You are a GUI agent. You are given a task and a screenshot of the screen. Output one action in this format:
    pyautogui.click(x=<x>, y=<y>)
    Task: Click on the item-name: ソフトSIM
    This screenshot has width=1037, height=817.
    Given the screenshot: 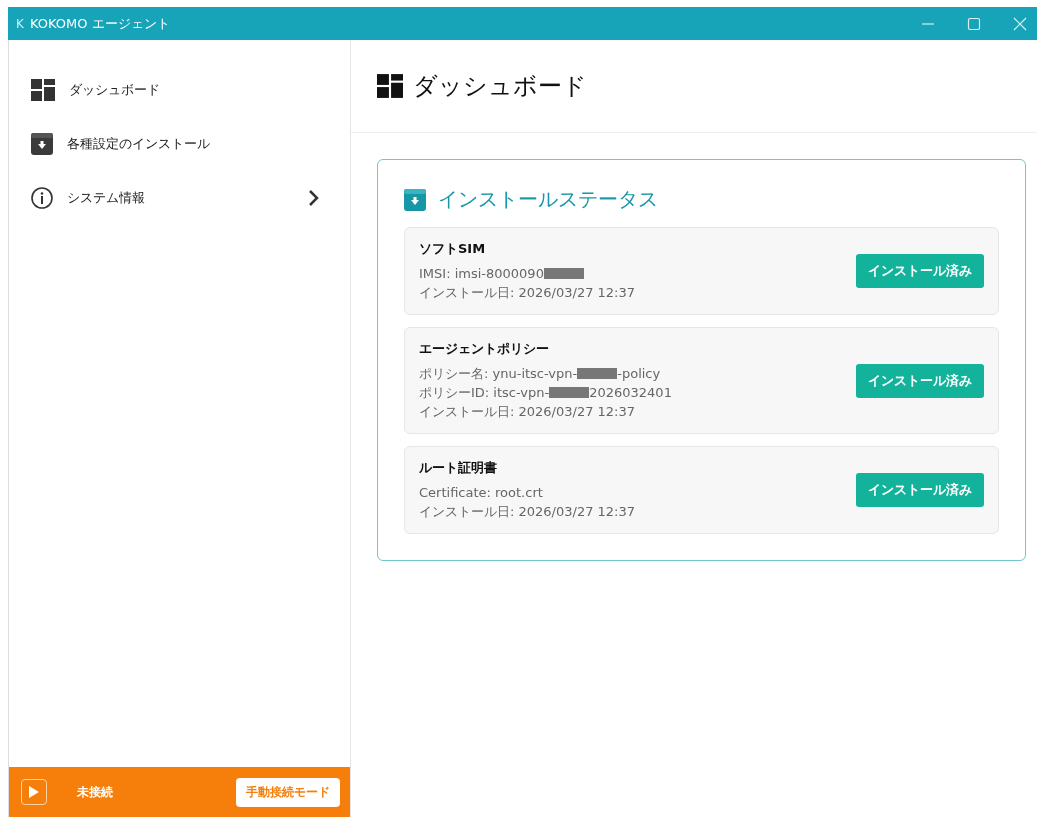 What is the action you would take?
    pyautogui.click(x=453, y=249)
    